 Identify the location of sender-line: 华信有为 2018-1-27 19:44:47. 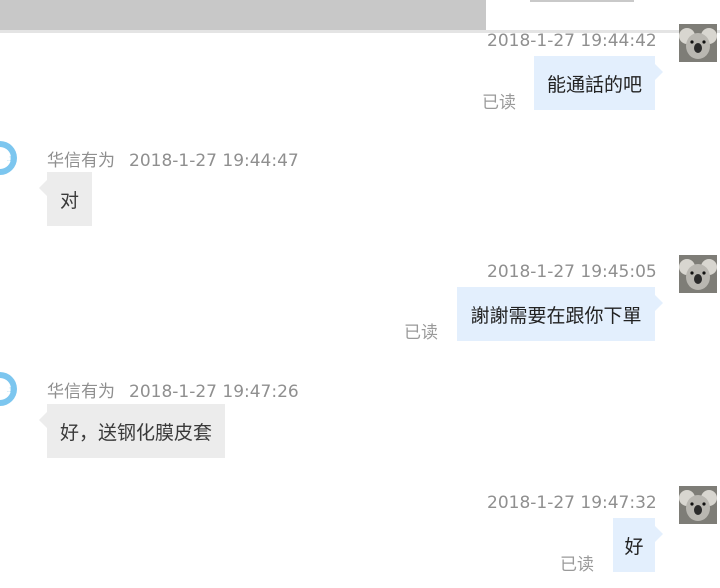
(173, 158).